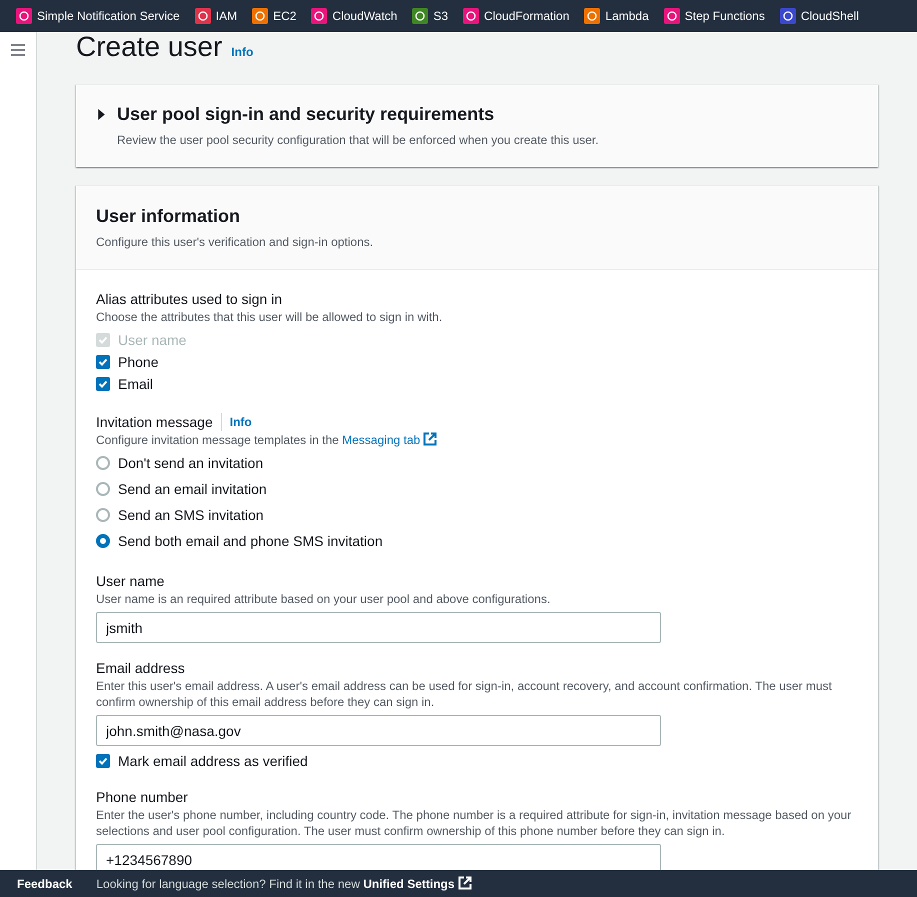  What do you see at coordinates (191, 463) in the screenshot?
I see `radio-label: Don't send an invitation` at bounding box center [191, 463].